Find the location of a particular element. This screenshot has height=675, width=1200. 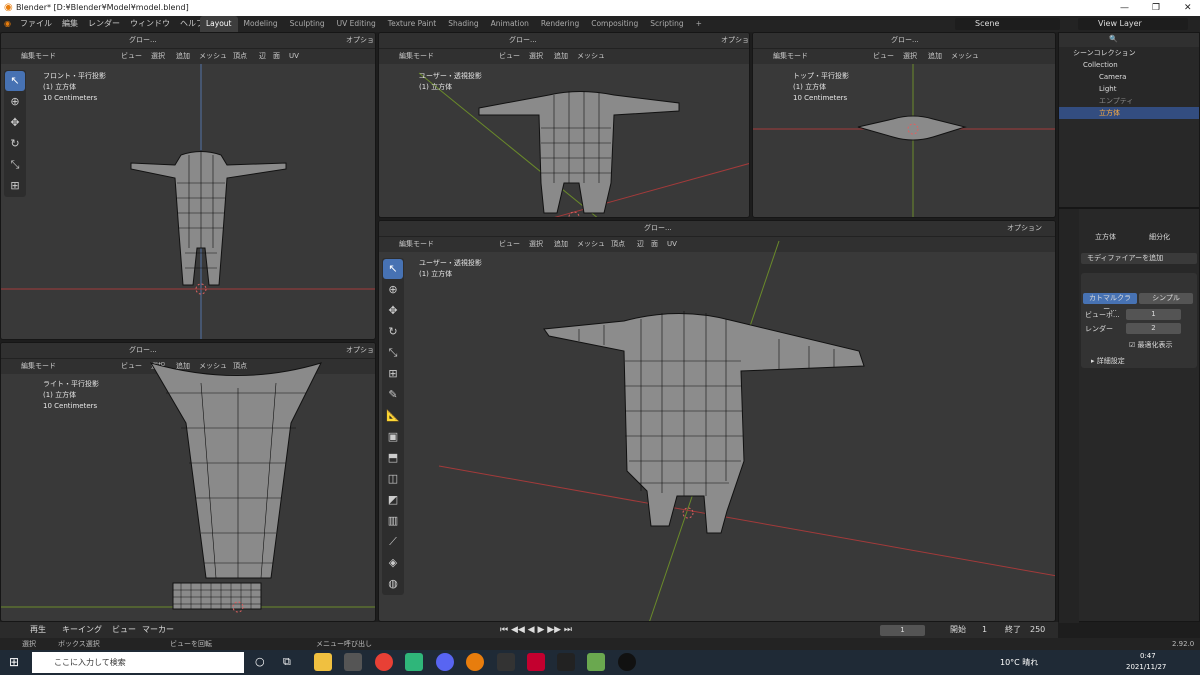

outliner-item-camera: Camera is located at coordinates (1129, 77).